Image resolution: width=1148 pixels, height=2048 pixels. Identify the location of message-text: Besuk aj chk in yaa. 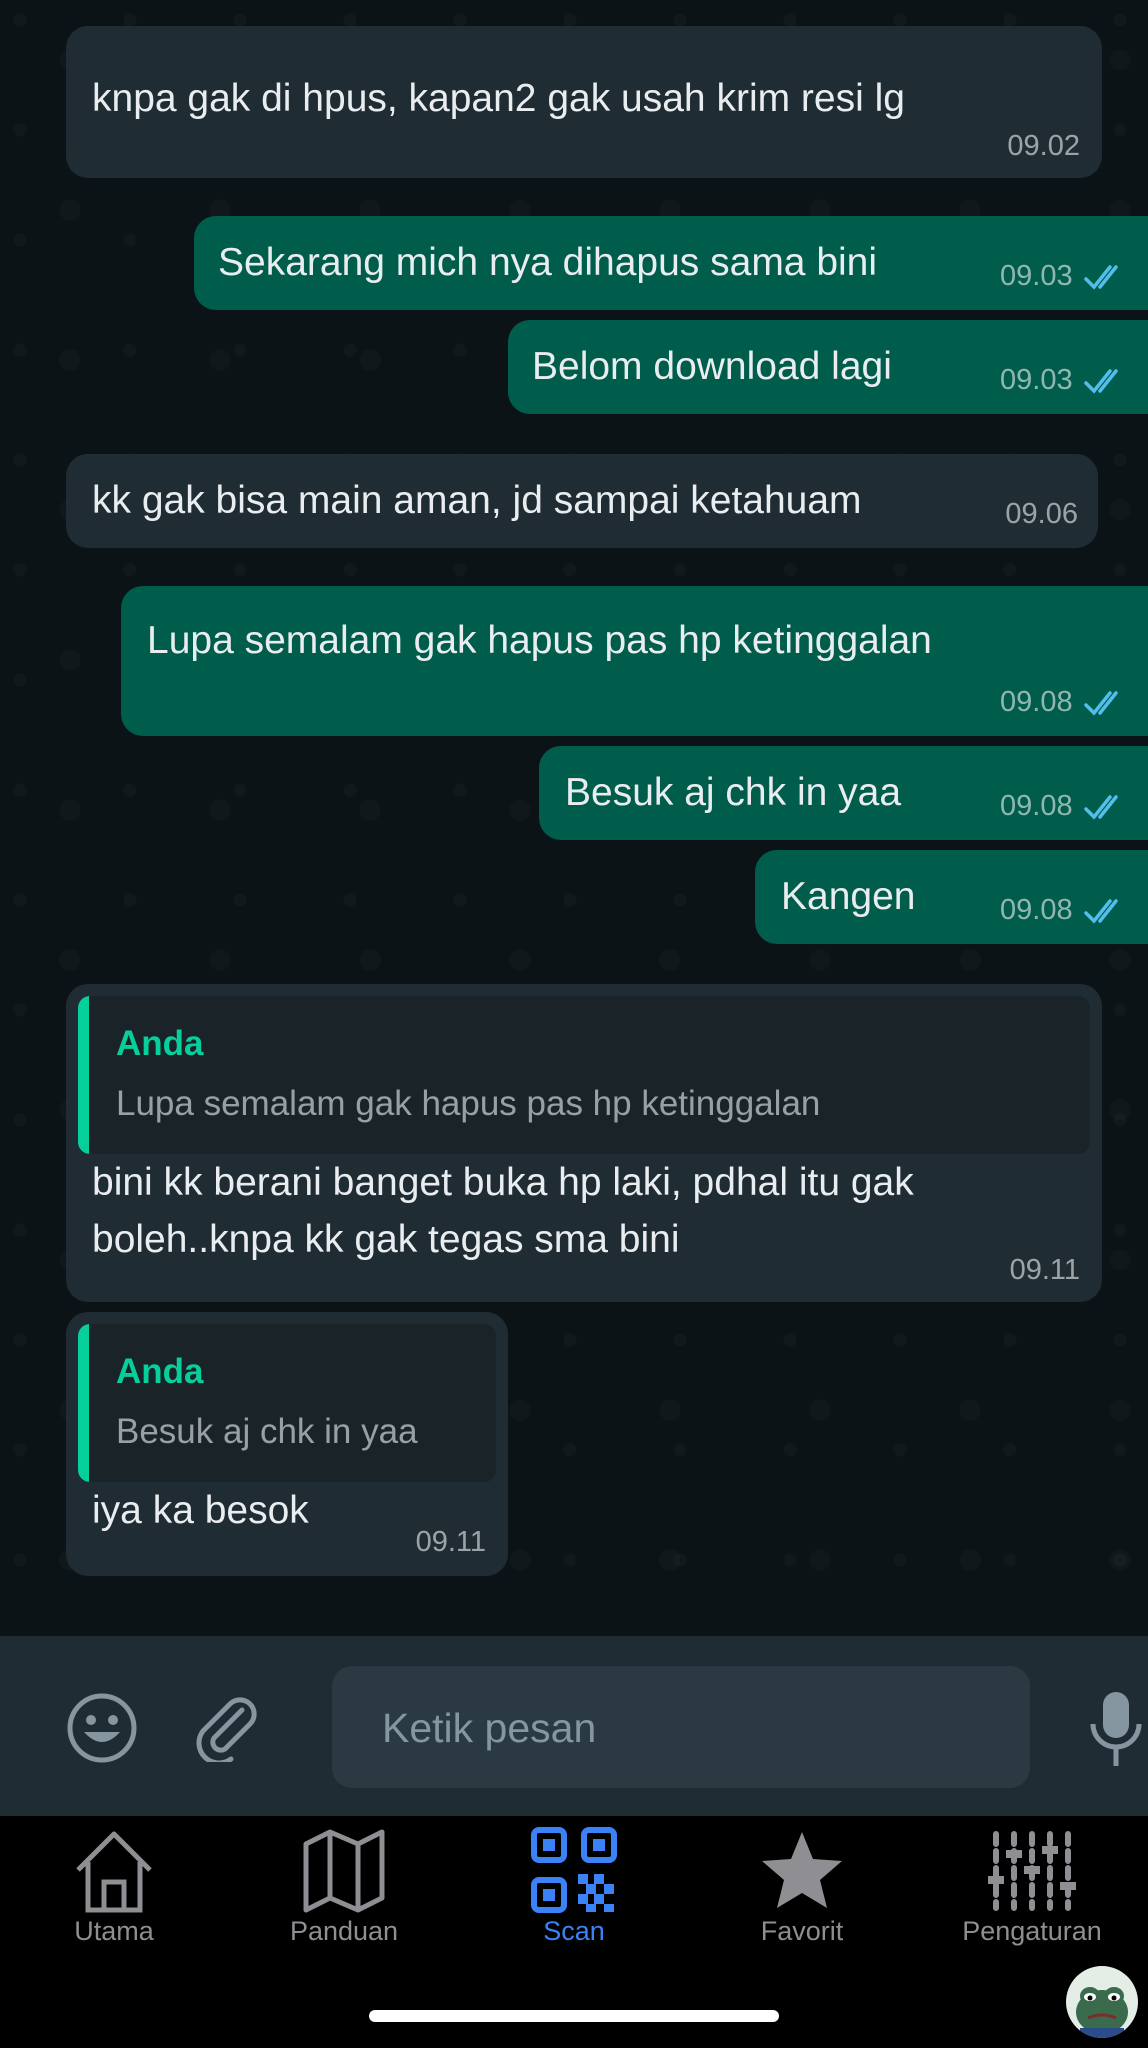
(733, 792).